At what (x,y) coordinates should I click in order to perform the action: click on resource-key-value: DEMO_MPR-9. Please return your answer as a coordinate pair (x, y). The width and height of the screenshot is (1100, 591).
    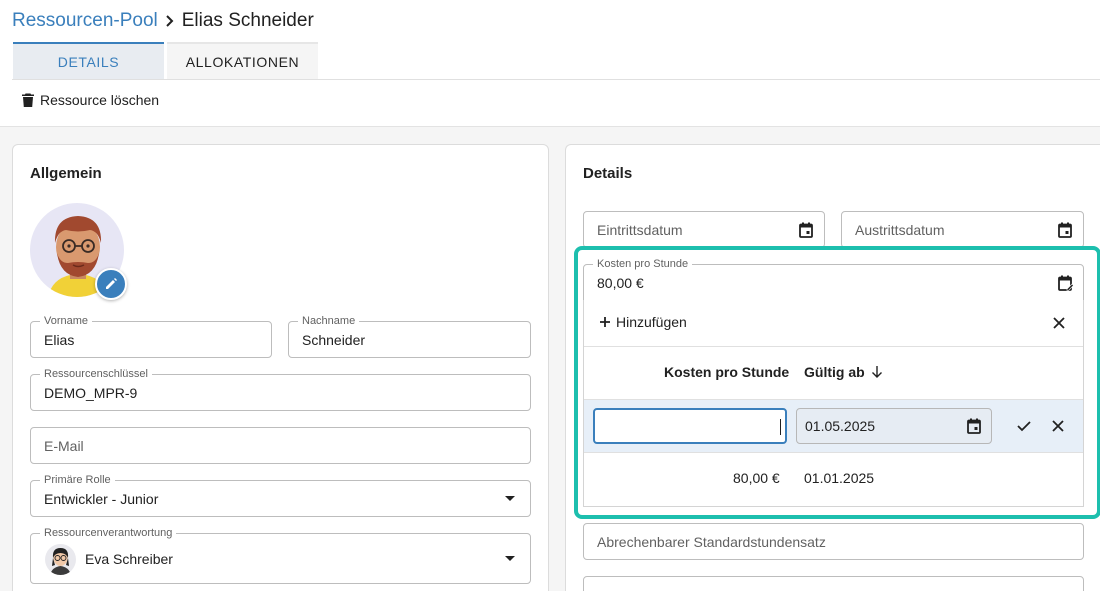
    Looking at the image, I should click on (91, 393).